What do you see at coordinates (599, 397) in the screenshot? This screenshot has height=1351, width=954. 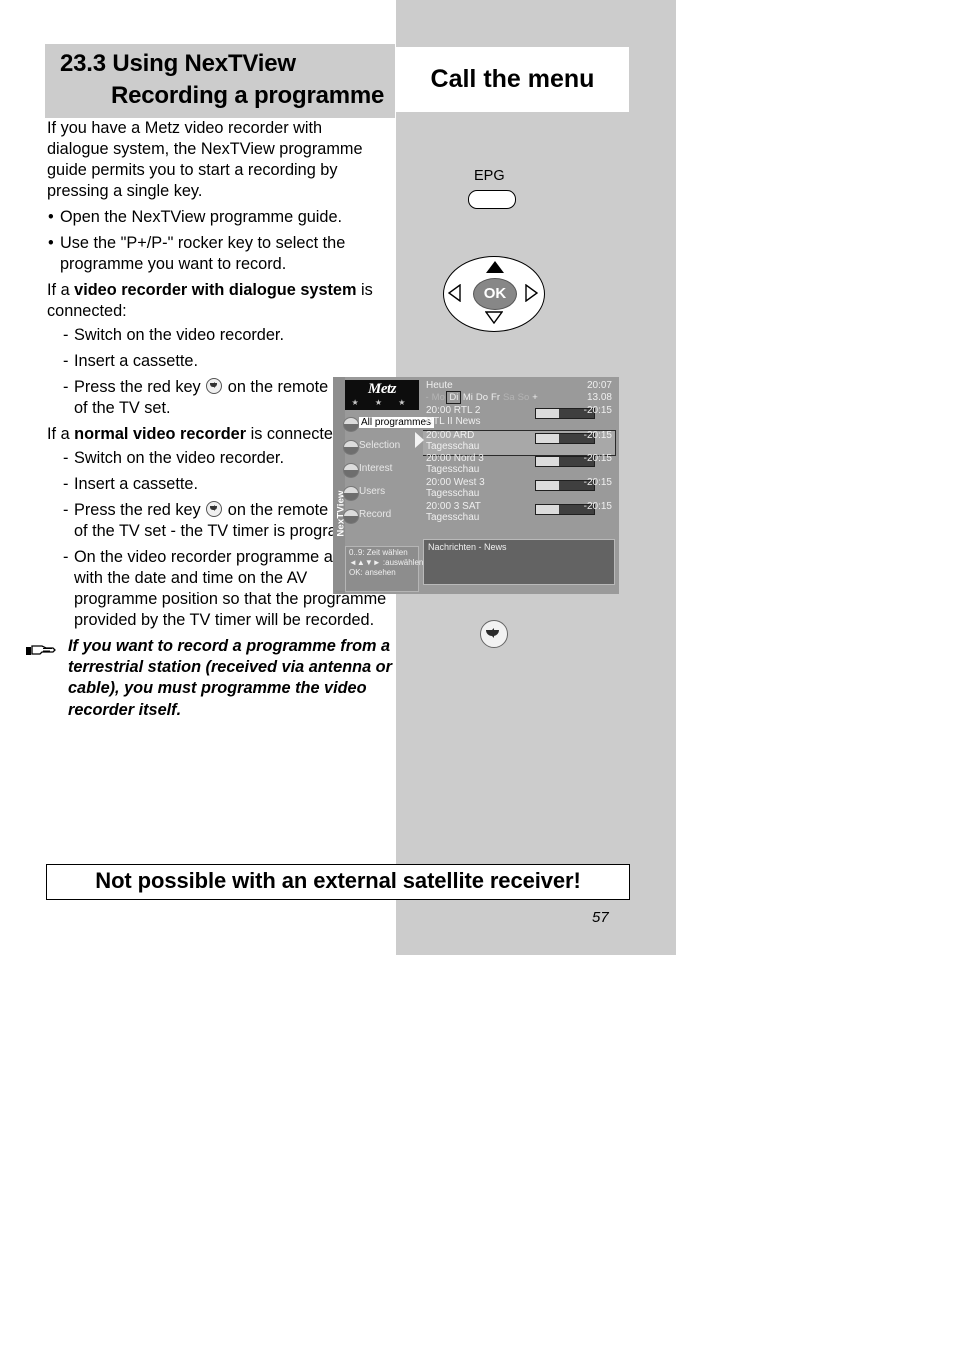 I see `epg-date: 13.08` at bounding box center [599, 397].